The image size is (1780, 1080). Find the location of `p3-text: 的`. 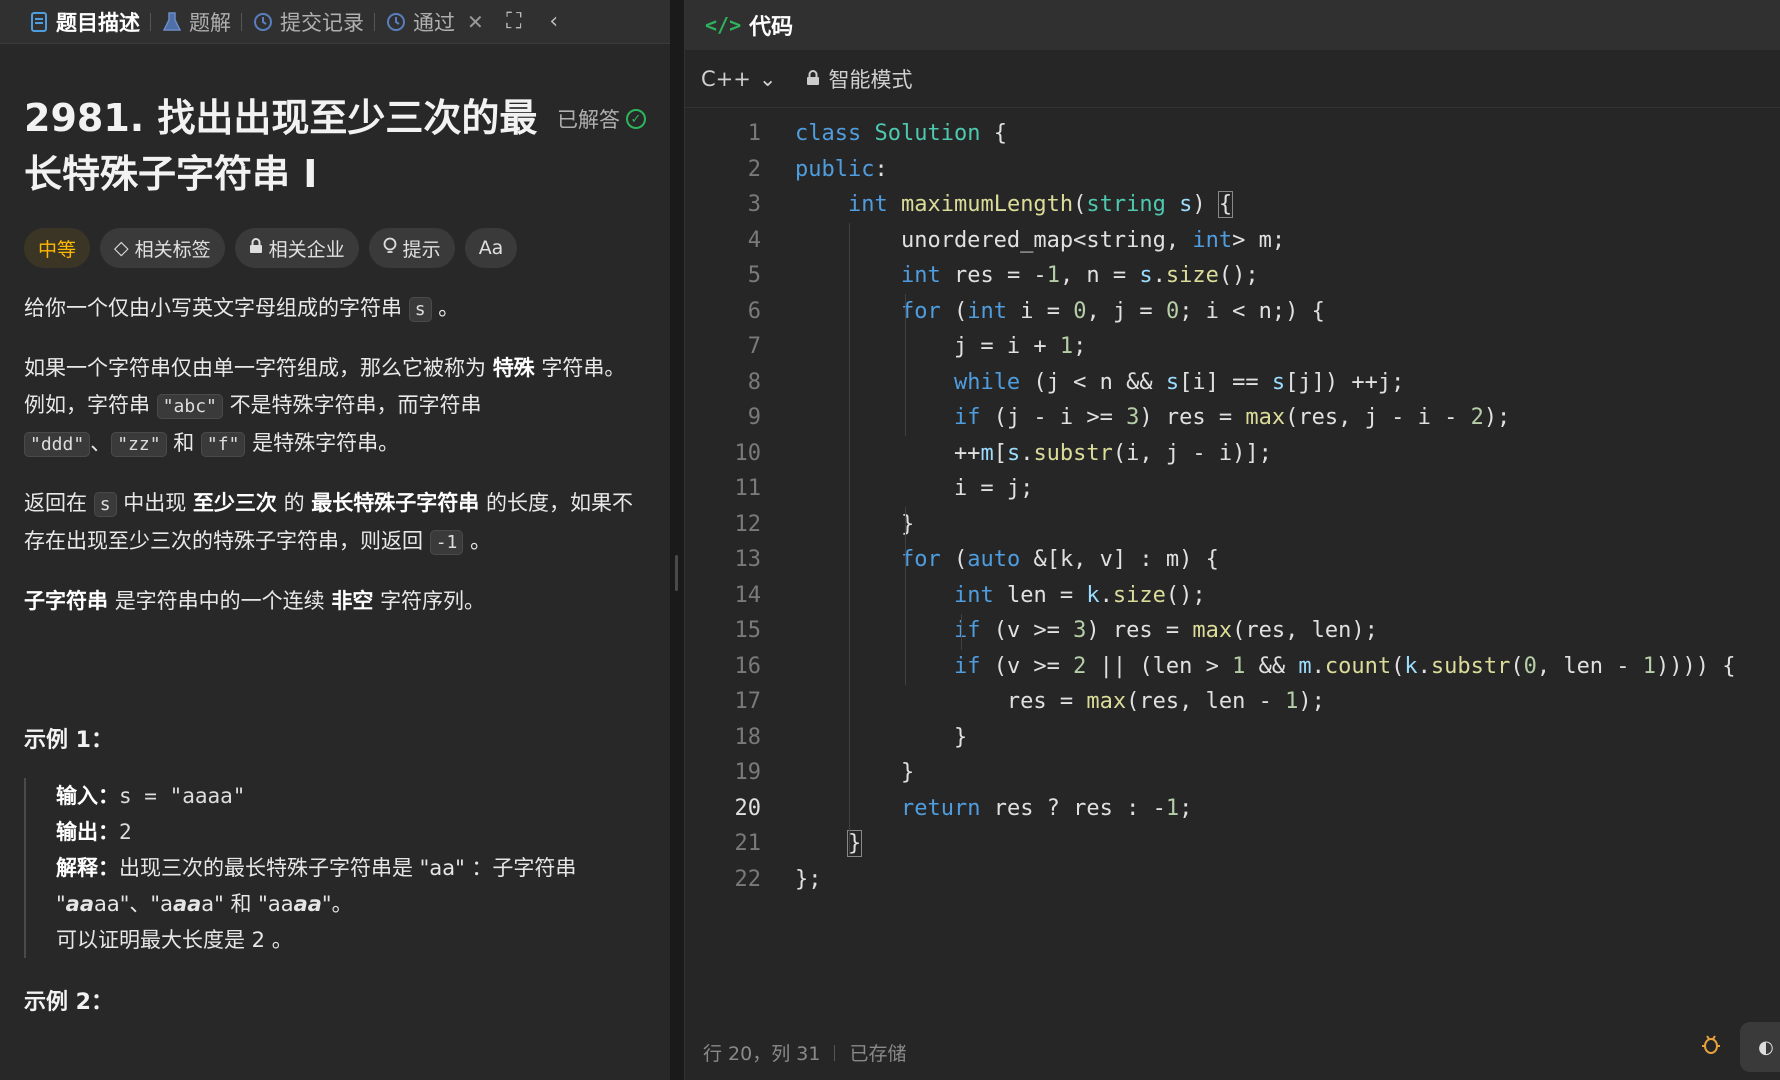

p3-text: 的 is located at coordinates (294, 503).